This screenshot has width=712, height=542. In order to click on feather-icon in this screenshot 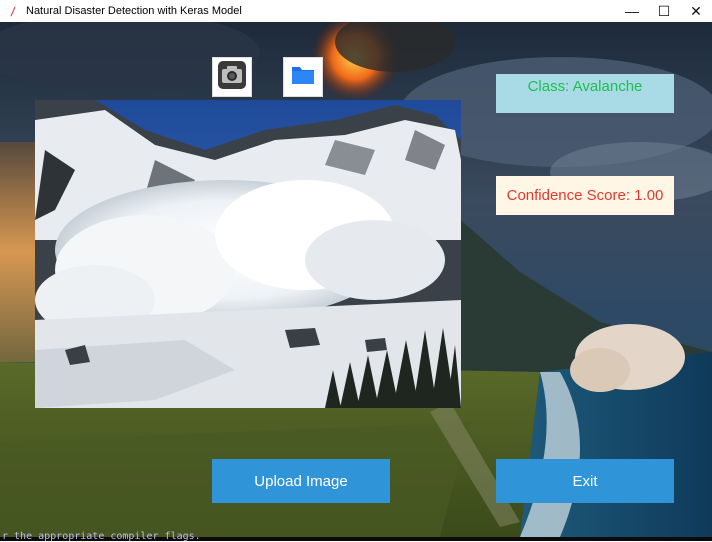, I will do `click(13, 11)`.